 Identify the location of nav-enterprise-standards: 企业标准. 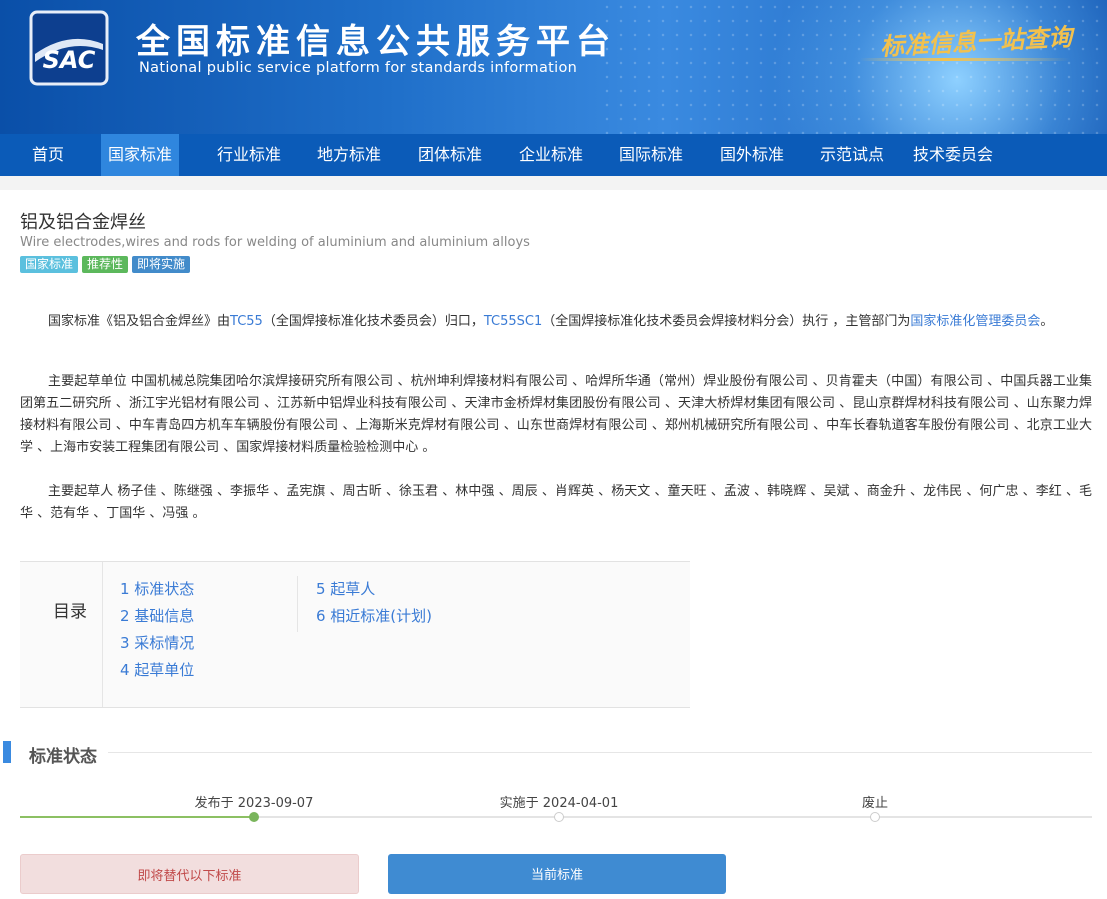
(551, 155).